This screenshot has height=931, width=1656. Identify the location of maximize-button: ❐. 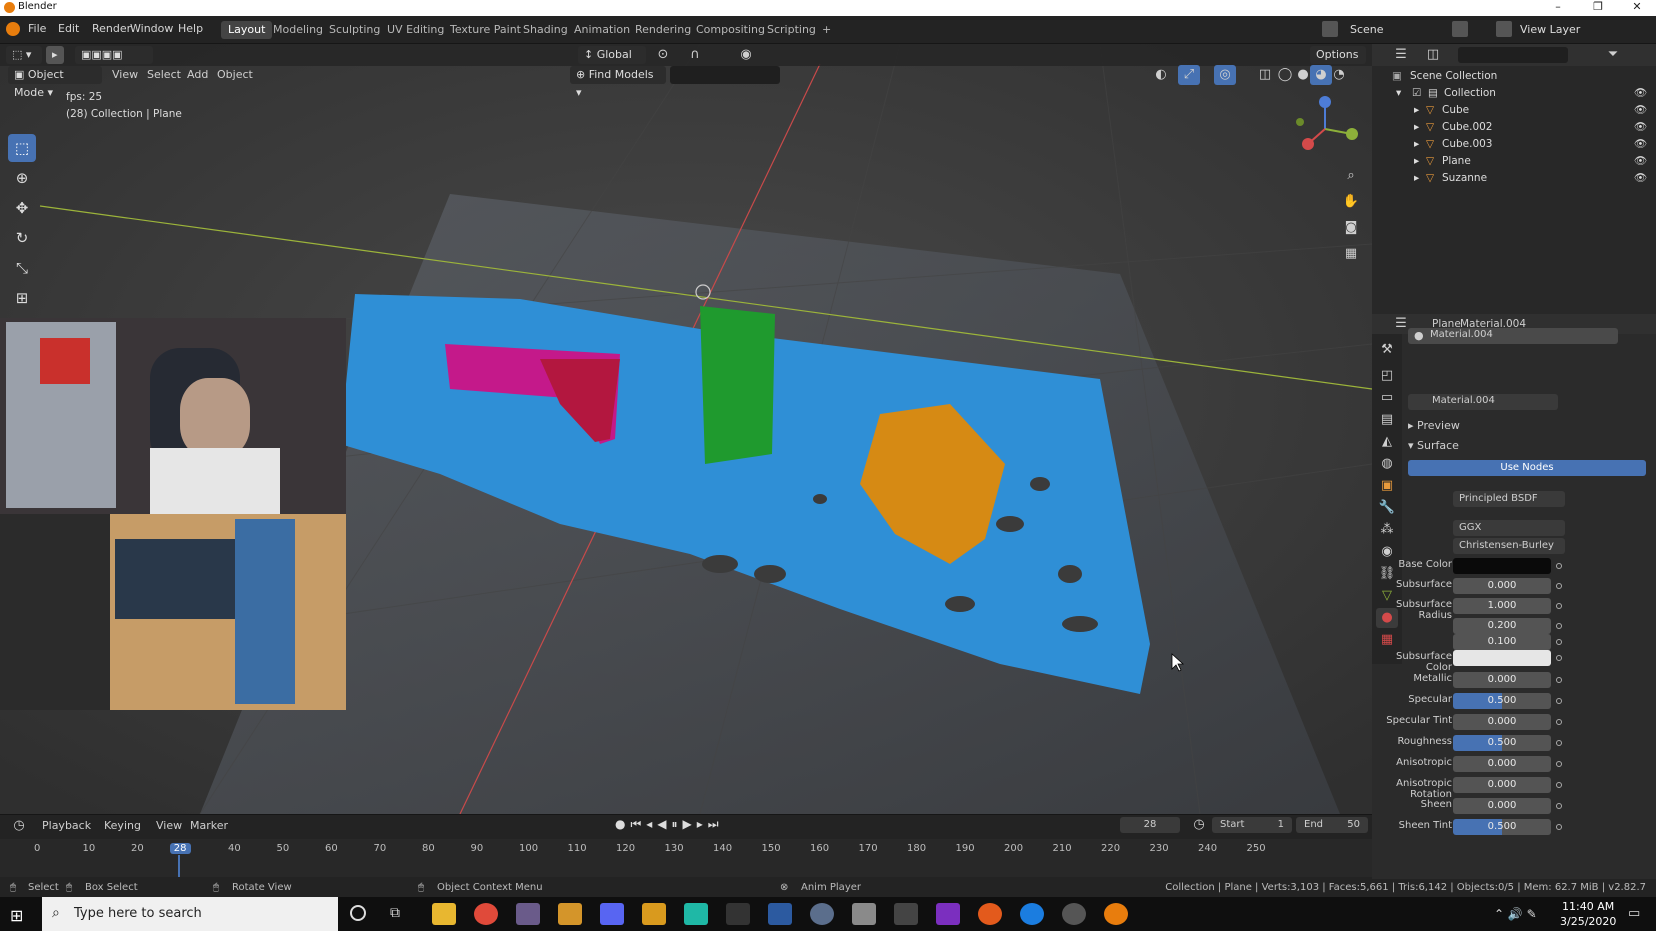
(1598, 8).